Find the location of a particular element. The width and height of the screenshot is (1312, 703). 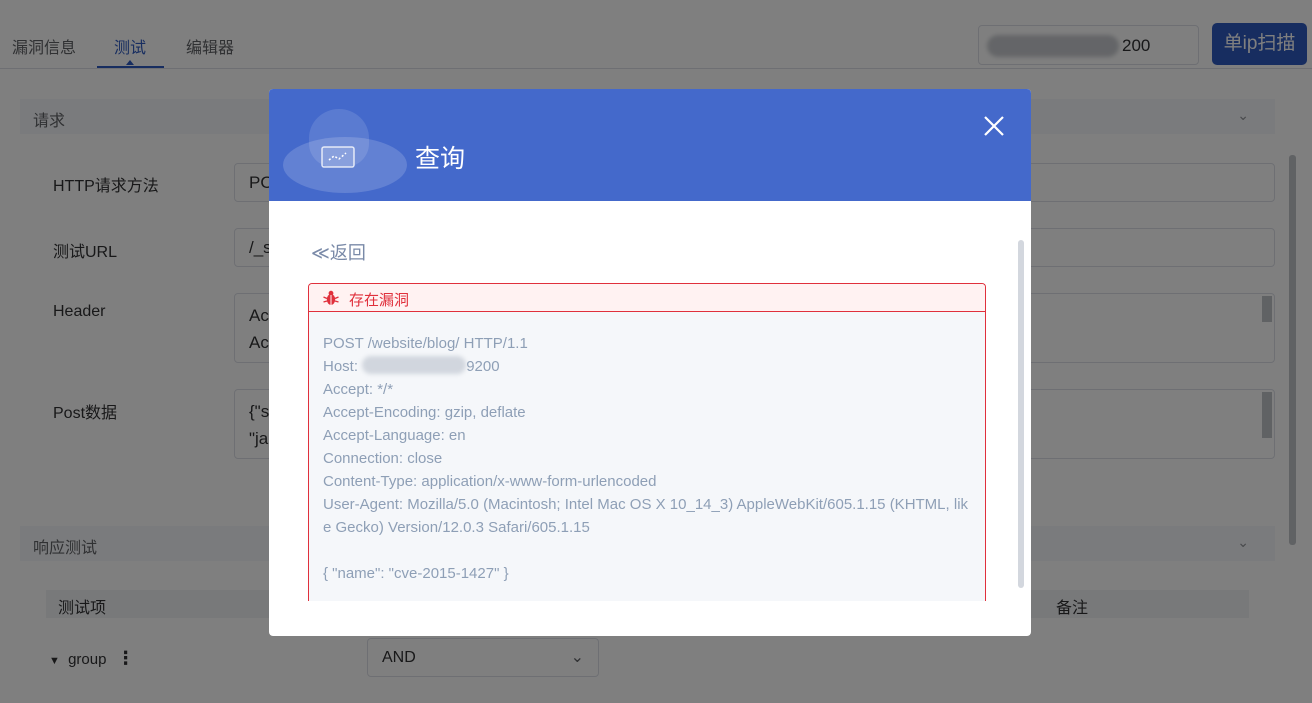

request-line is located at coordinates (648, 550).